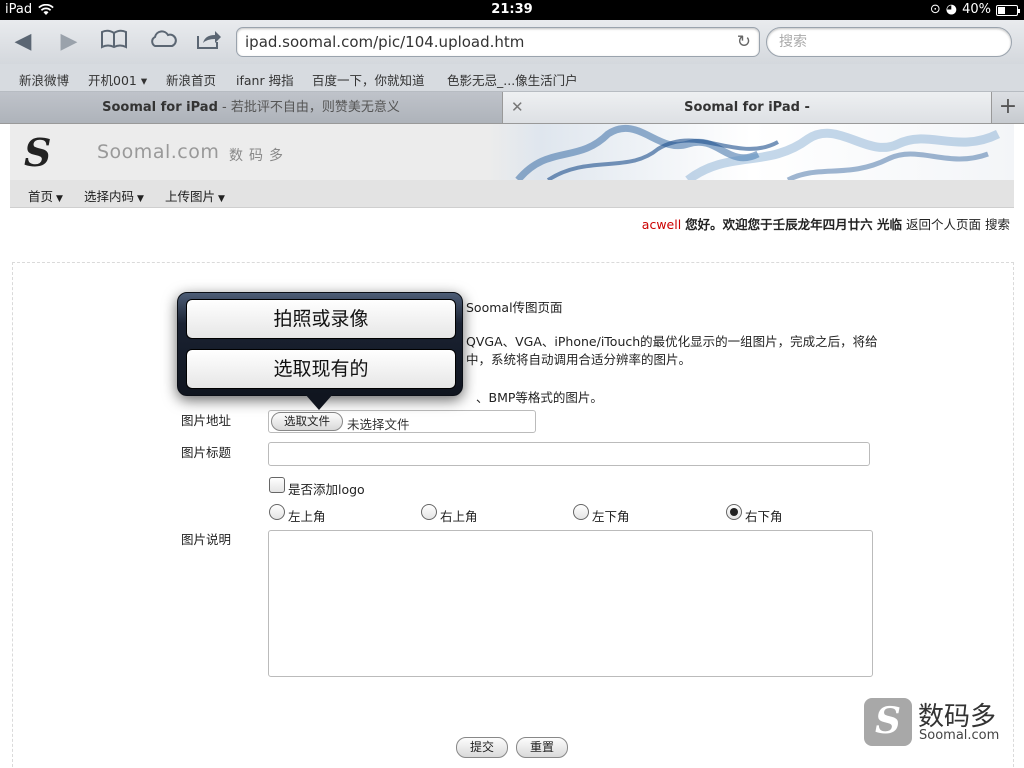  Describe the element at coordinates (570, 603) in the screenshot. I see `description-textarea` at that location.